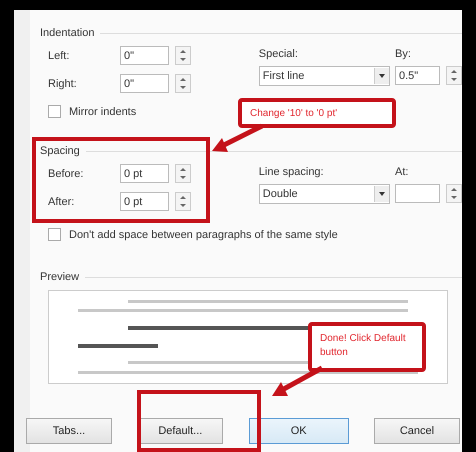  I want to click on dialog-button: Cancel, so click(417, 431).